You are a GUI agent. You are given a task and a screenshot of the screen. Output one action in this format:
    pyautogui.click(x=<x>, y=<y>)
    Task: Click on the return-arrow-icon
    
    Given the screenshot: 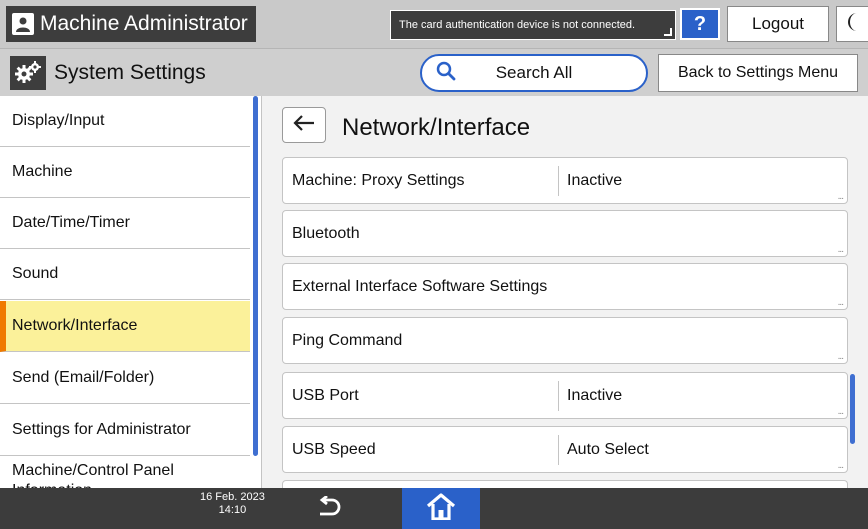 What is the action you would take?
    pyautogui.click(x=328, y=508)
    